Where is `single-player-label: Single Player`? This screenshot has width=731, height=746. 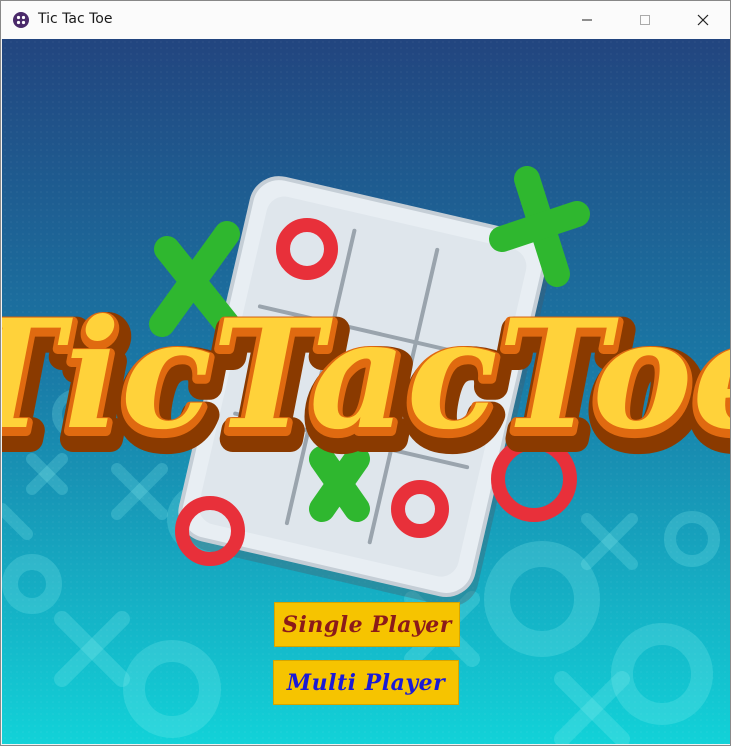 single-player-label: Single Player is located at coordinates (367, 624).